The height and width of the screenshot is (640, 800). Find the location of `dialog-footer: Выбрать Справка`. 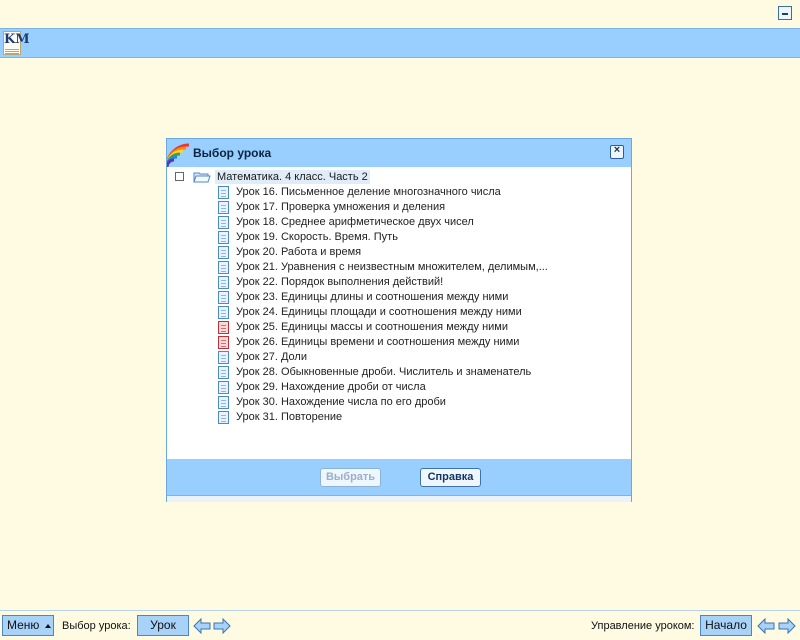

dialog-footer: Выбрать Справка is located at coordinates (399, 477).